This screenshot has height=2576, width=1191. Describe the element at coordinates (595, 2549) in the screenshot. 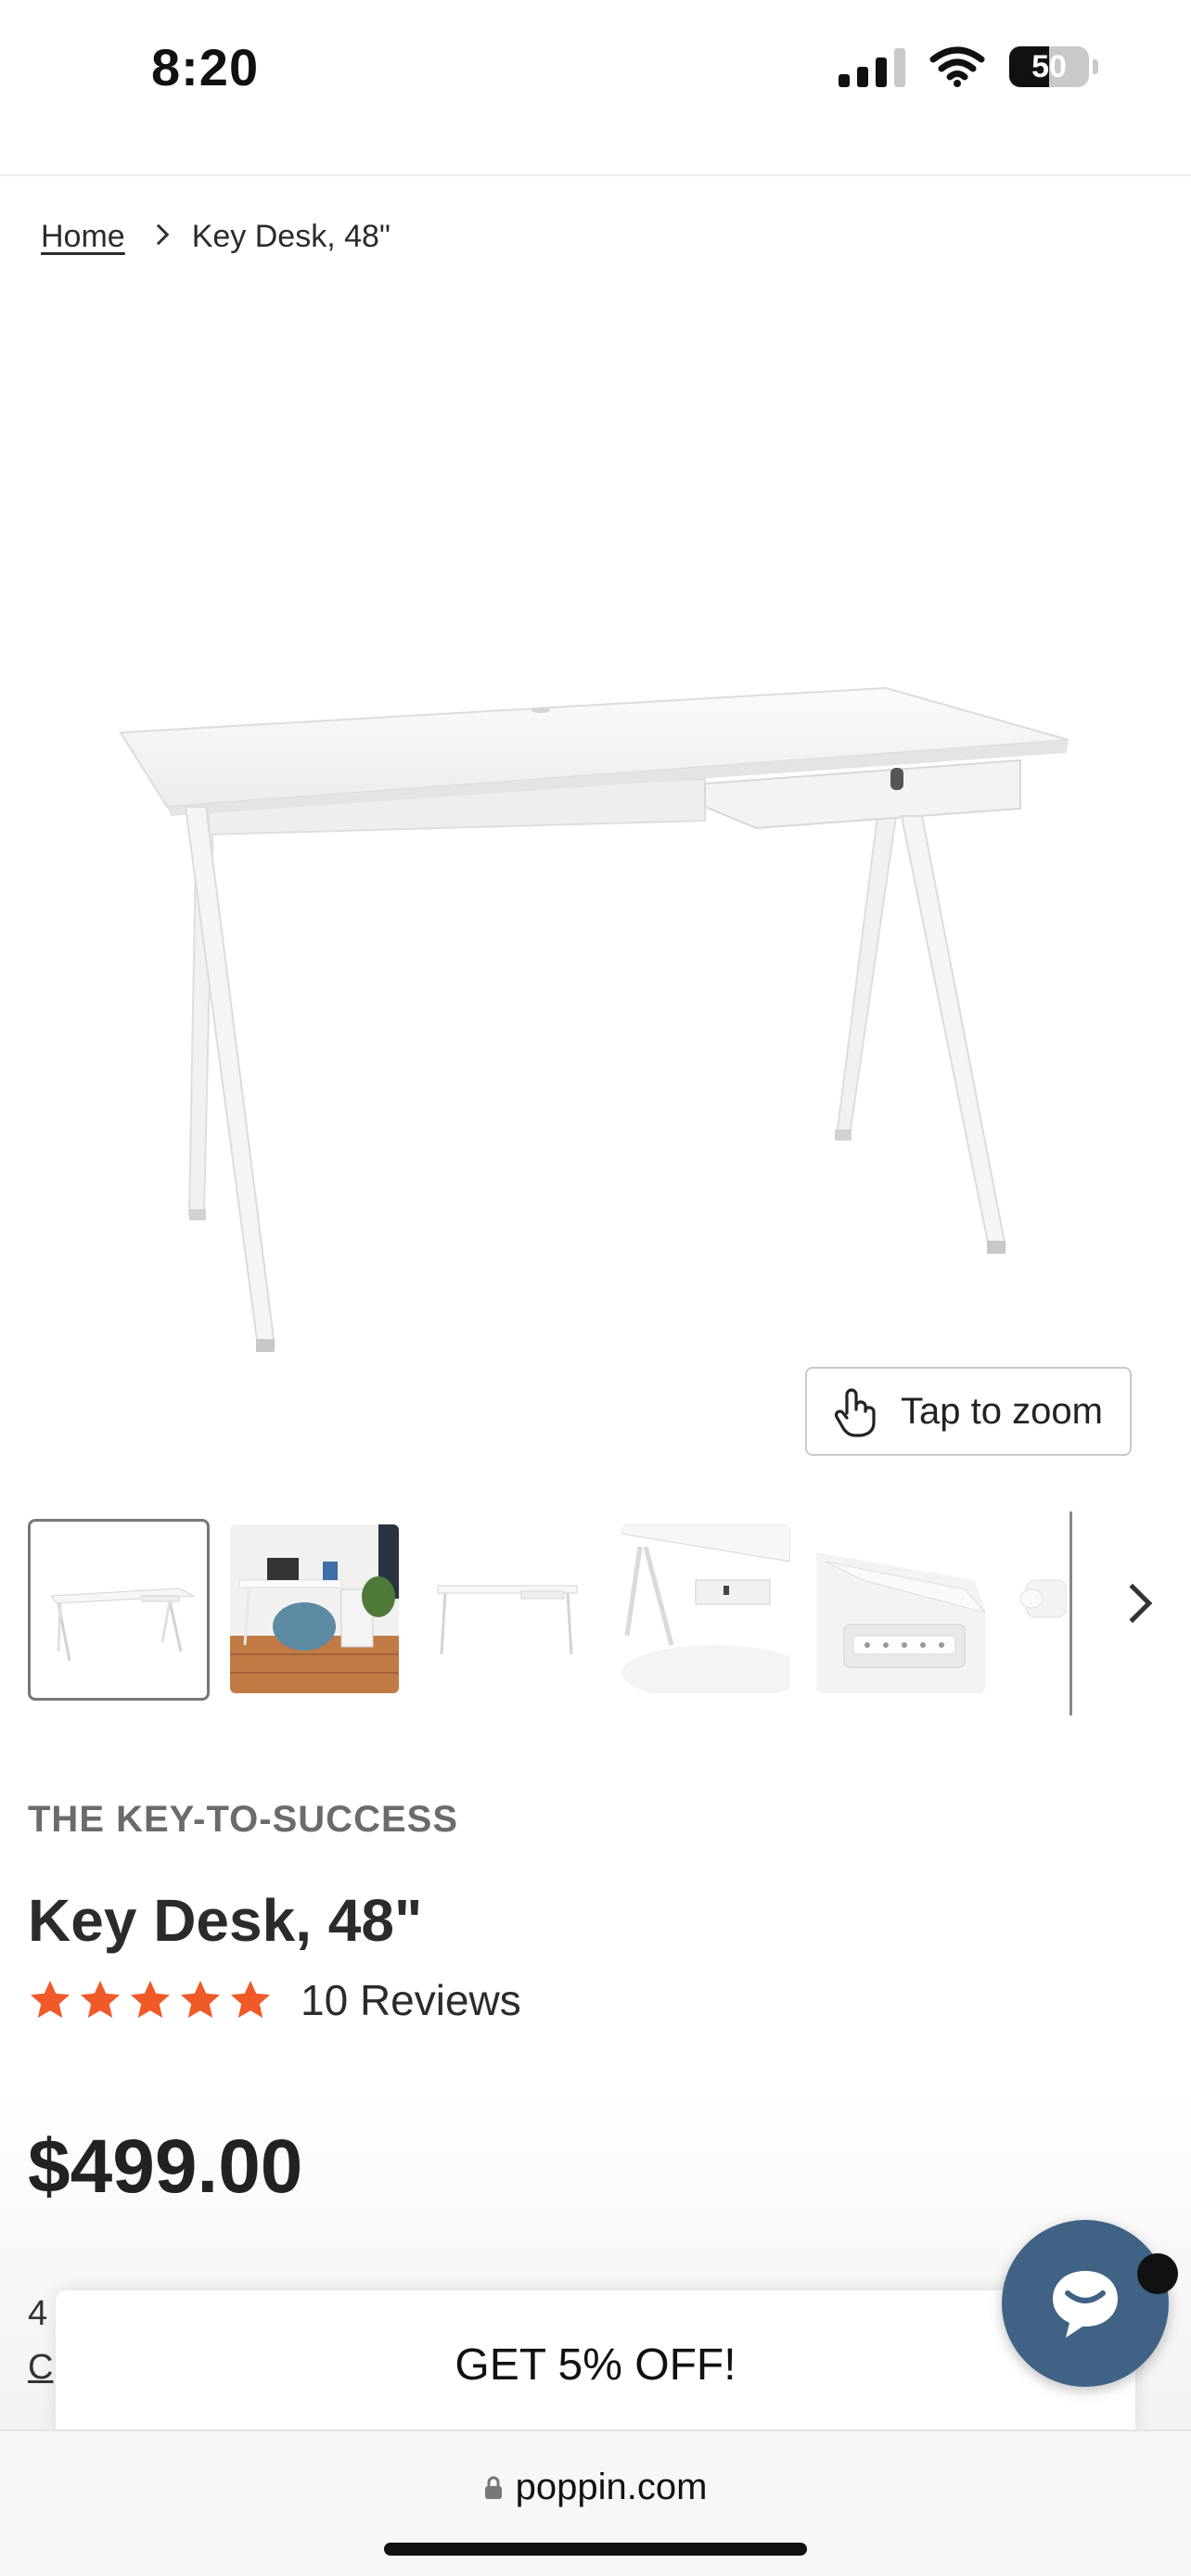

I see `home-indicator` at that location.